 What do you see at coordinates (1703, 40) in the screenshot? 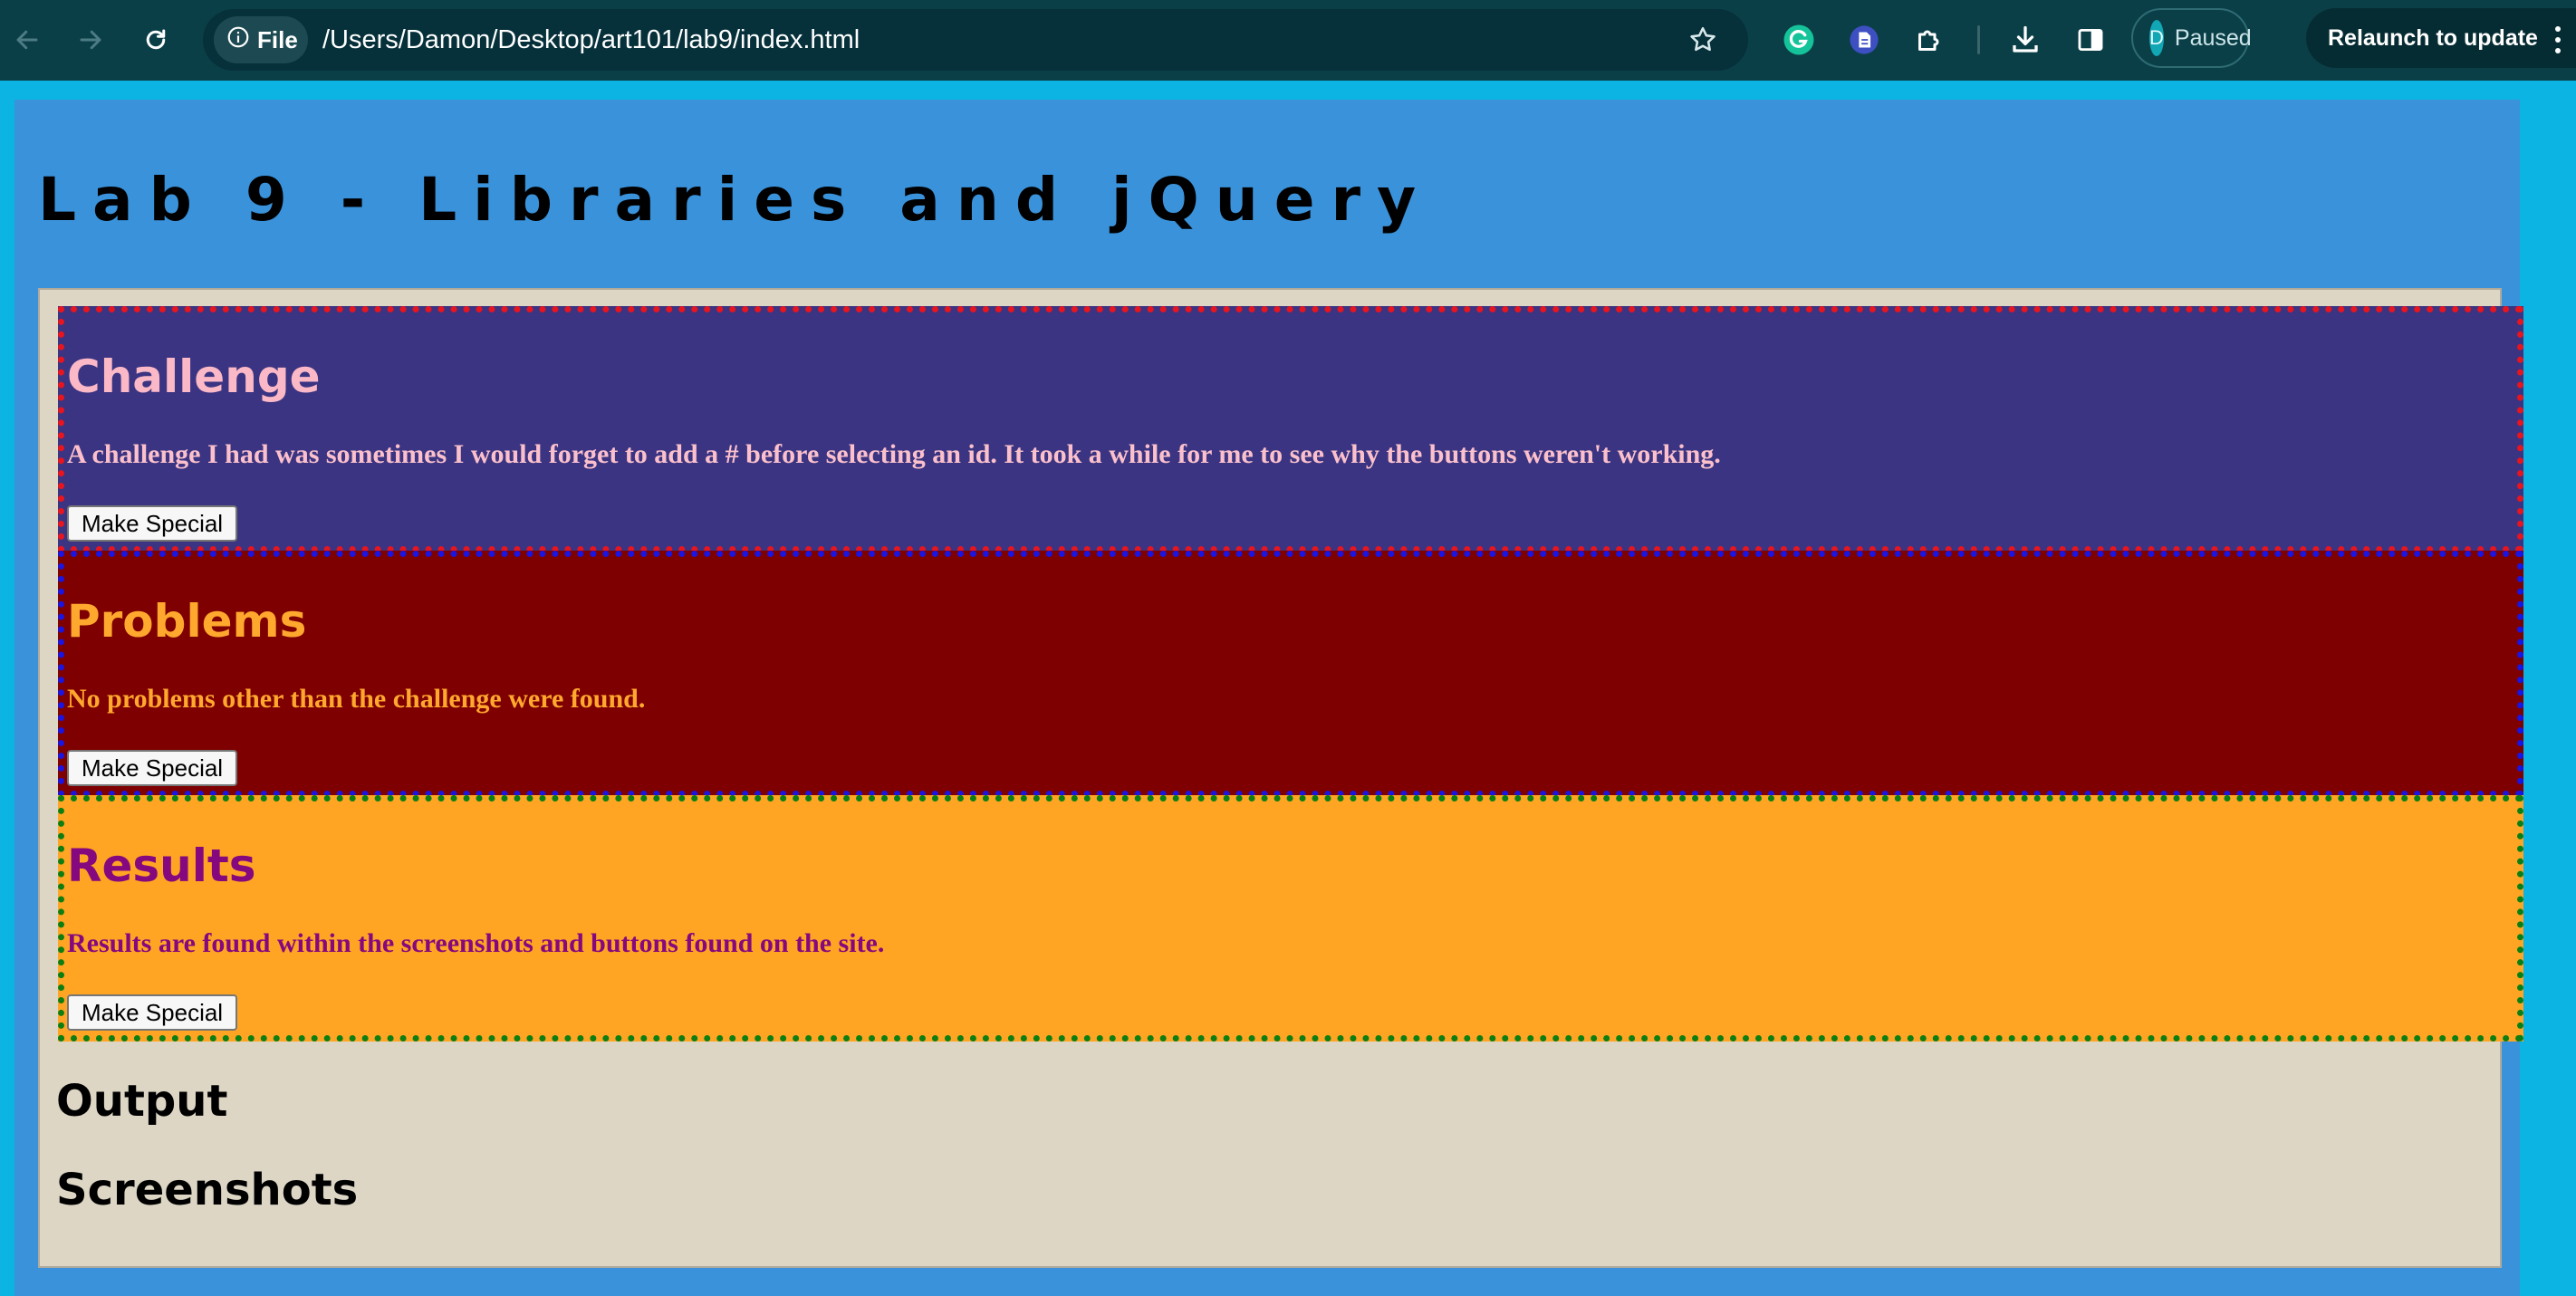
I see `star-icon` at bounding box center [1703, 40].